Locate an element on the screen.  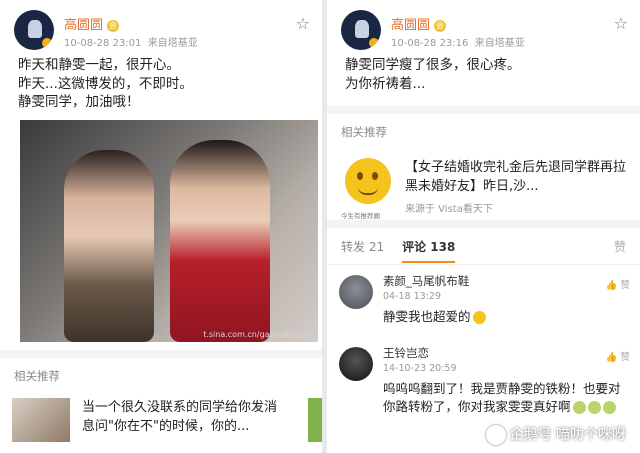
penguin-icon is located at coordinates (495, 435).